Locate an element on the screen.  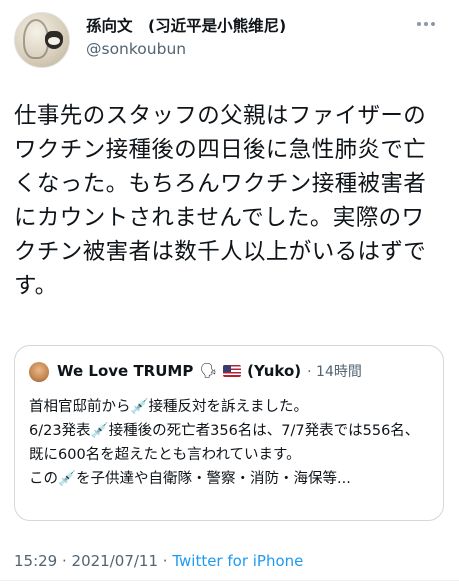
speaking-head-icon: 🗣 is located at coordinates (208, 371).